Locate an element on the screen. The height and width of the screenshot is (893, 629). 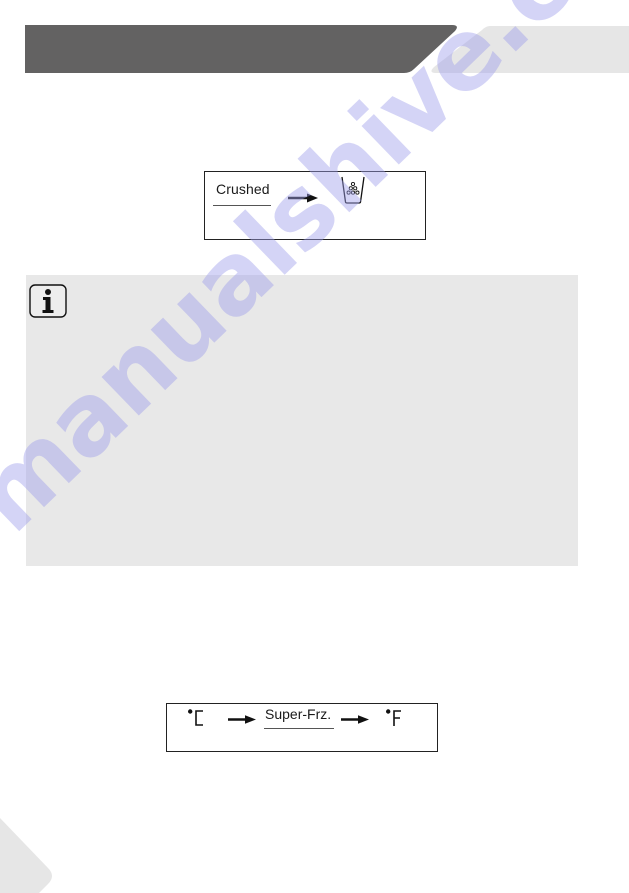
page-corner-tab is located at coordinates (26, 855).